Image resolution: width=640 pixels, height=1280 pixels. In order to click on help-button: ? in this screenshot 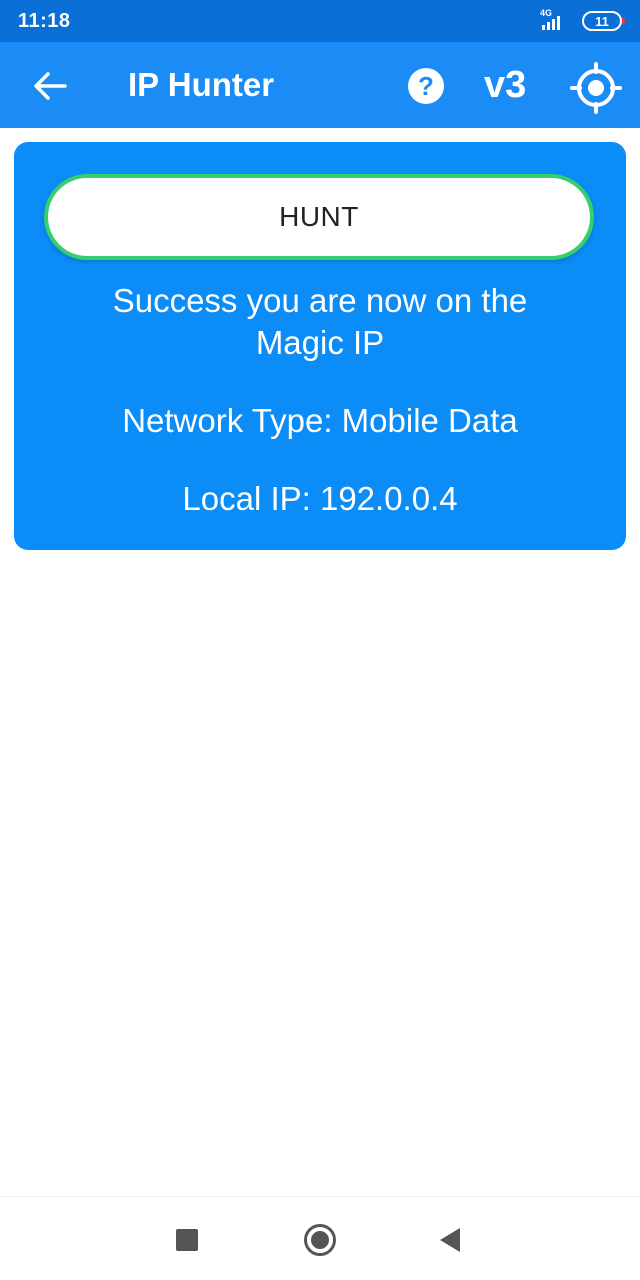, I will do `click(426, 86)`.